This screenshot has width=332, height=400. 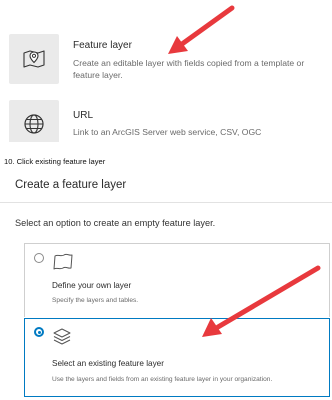 What do you see at coordinates (261, 301) in the screenshot?
I see `annotation-arrow-existing-layer` at bounding box center [261, 301].